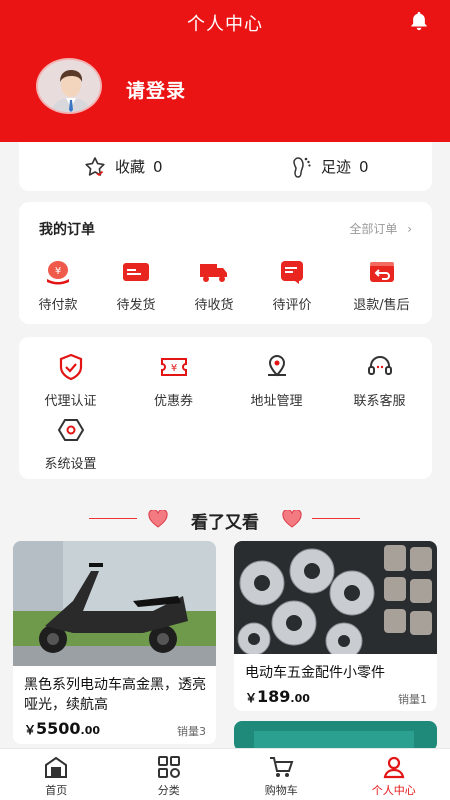 The height and width of the screenshot is (800, 450). I want to click on order-pending-review: 待评价, so click(292, 285).